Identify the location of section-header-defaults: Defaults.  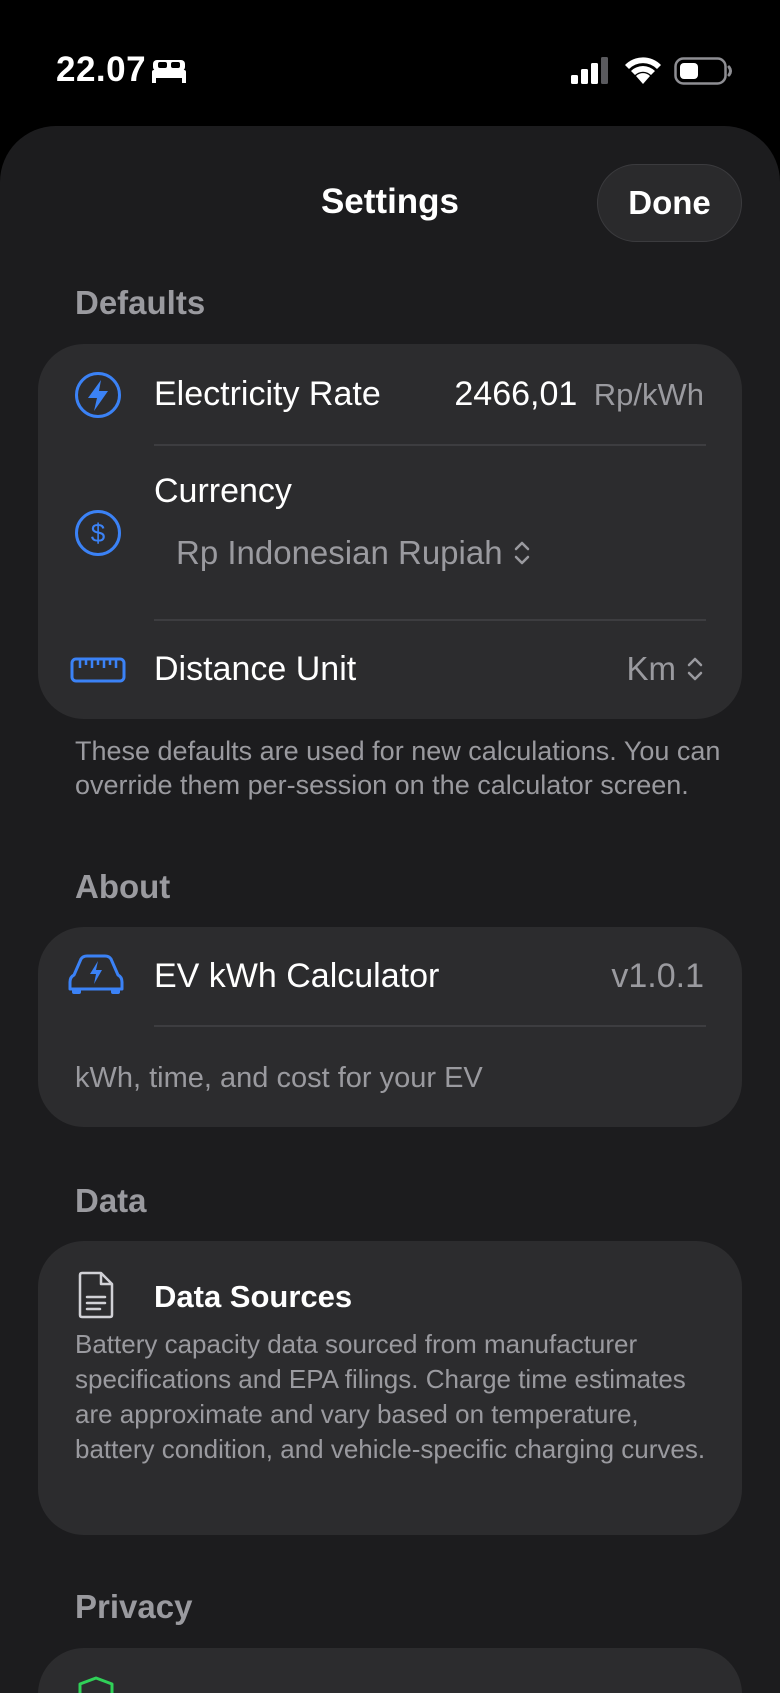
(140, 302).